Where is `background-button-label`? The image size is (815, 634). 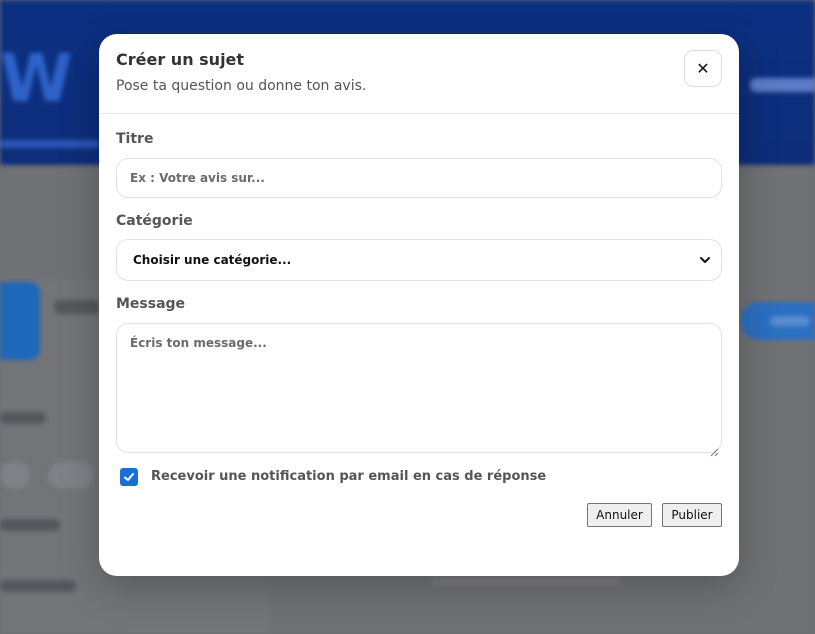
background-button-label is located at coordinates (790, 321).